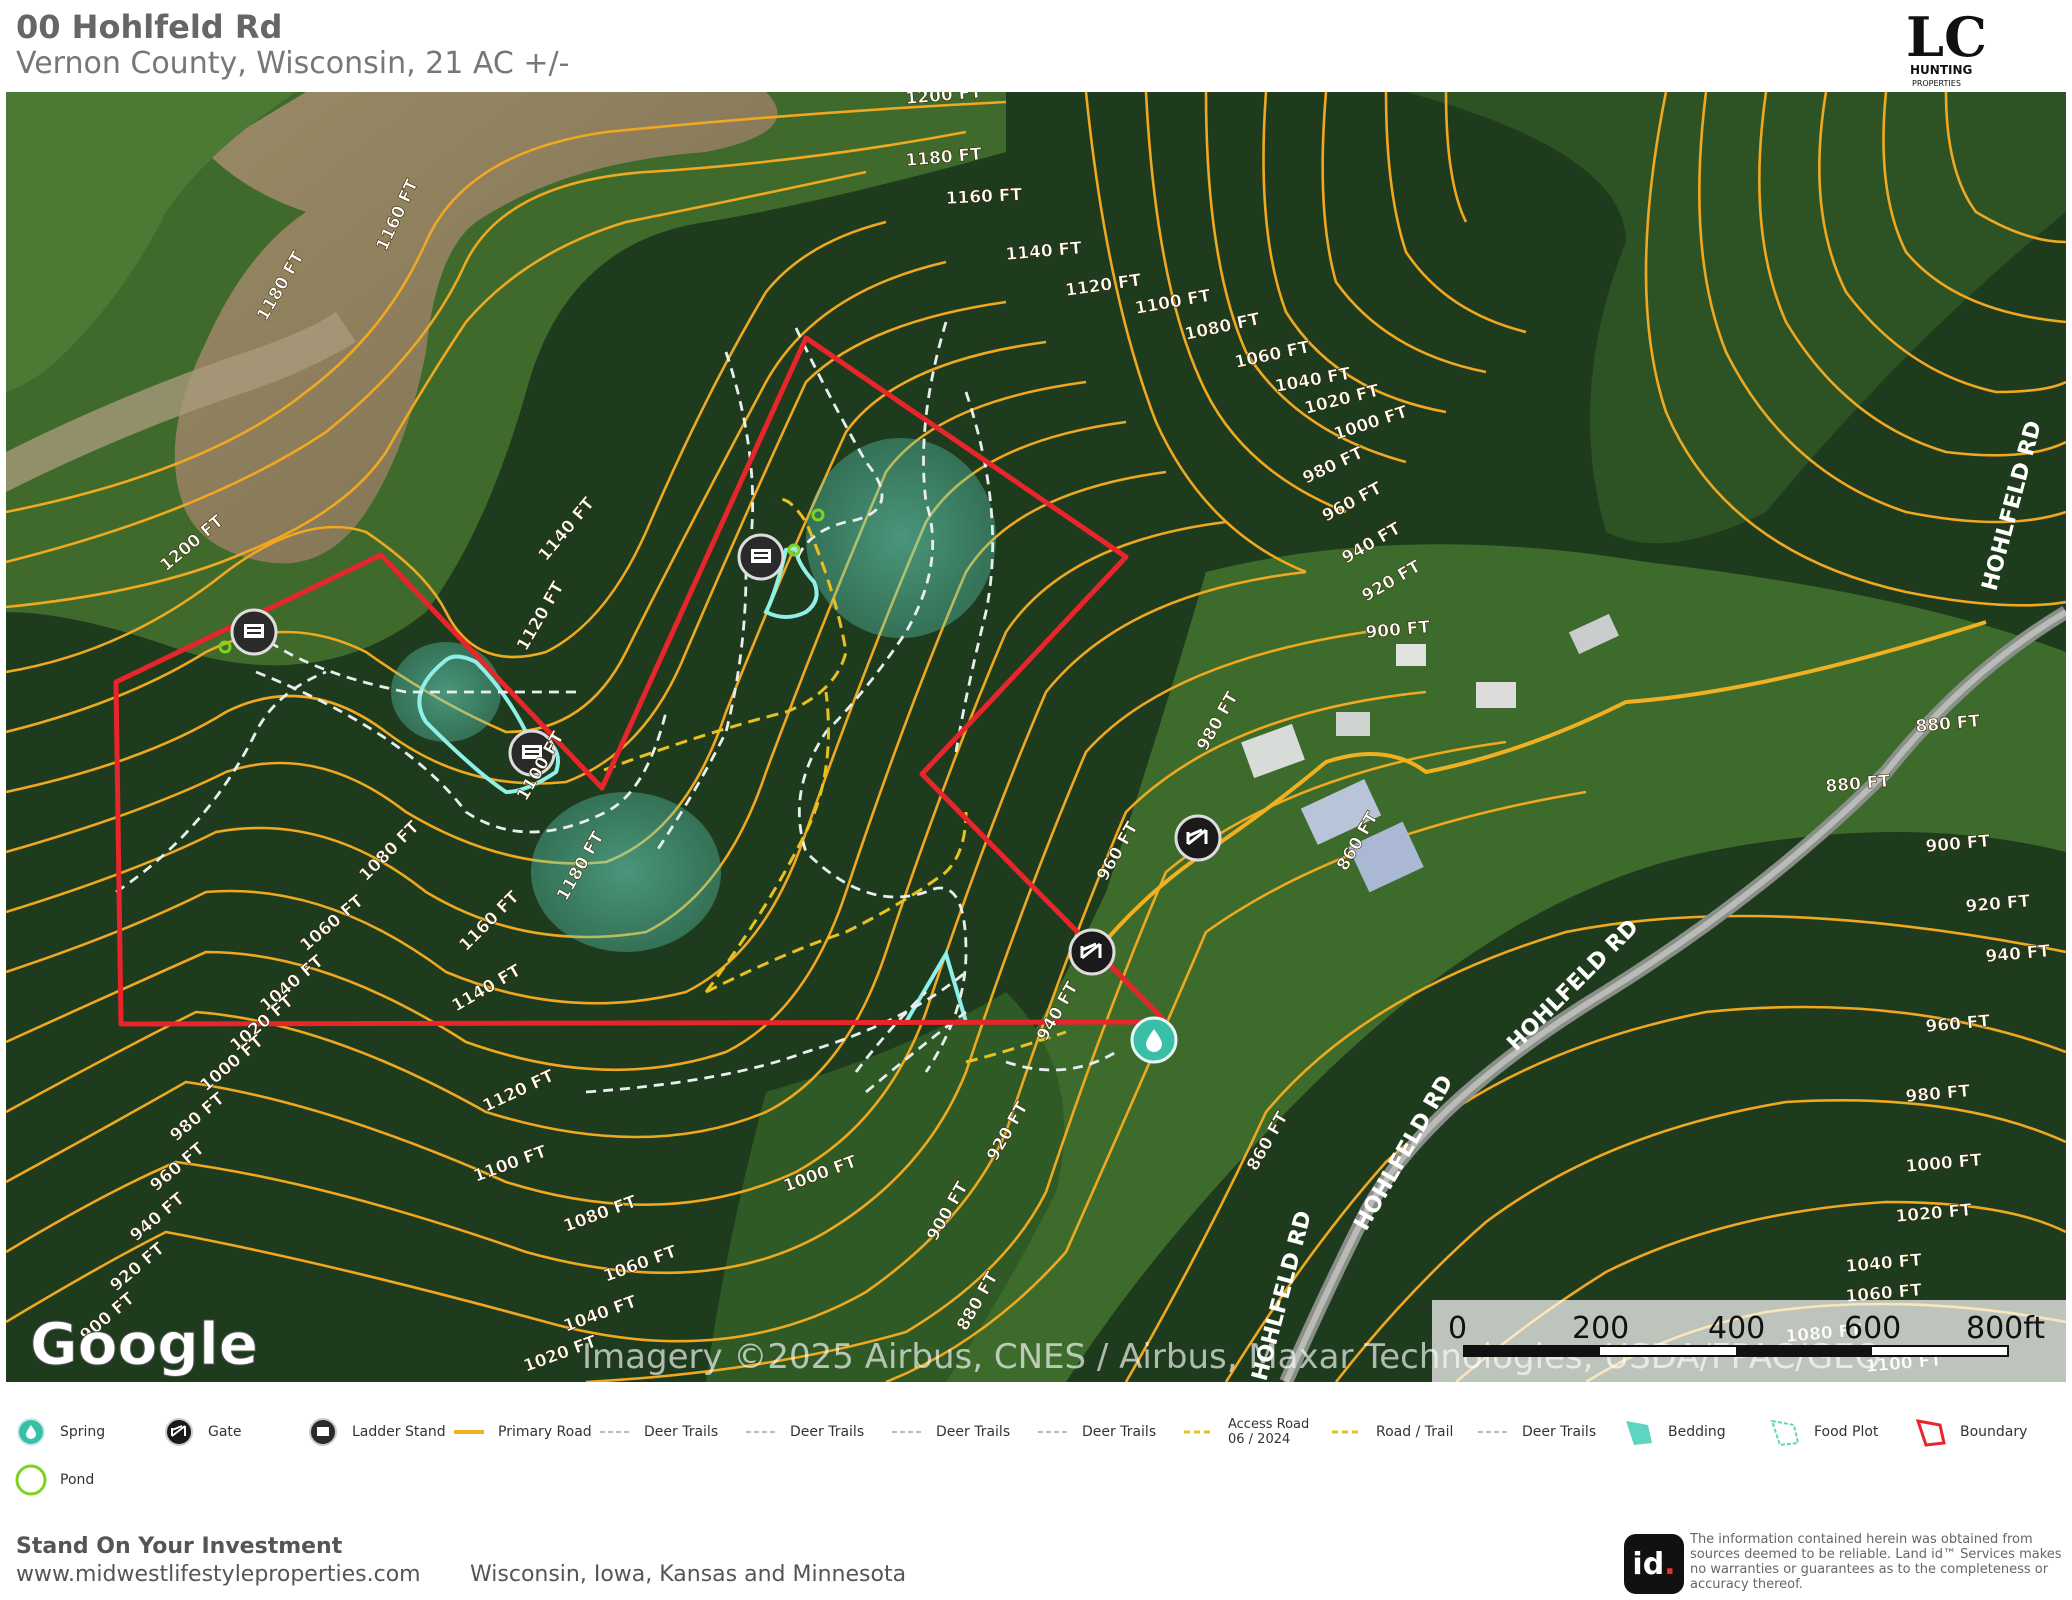 Image resolution: width=2072 pixels, height=1600 pixels. What do you see at coordinates (1846, 1432) in the screenshot?
I see `legend-label: Food Plot` at bounding box center [1846, 1432].